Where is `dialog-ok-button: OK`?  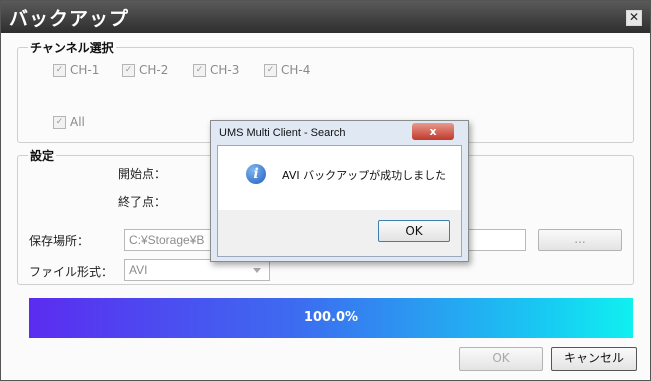 dialog-ok-button: OK is located at coordinates (414, 231).